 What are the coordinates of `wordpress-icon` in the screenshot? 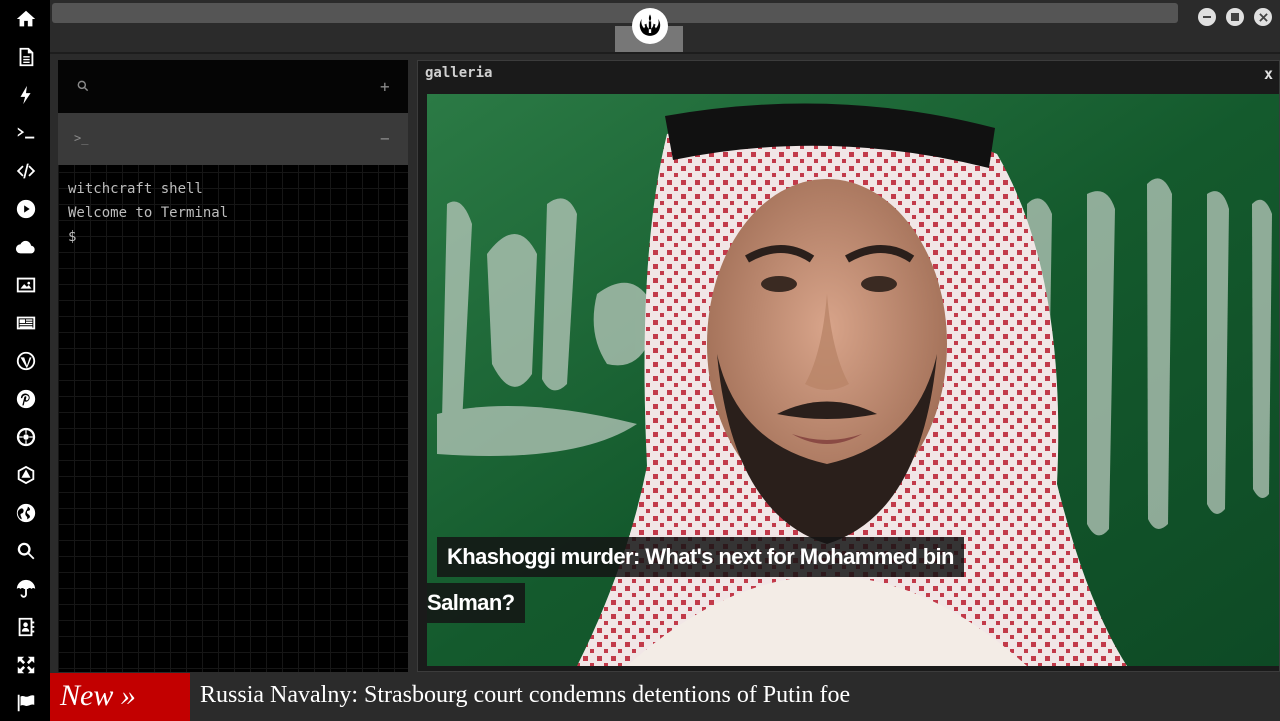 It's located at (26, 361).